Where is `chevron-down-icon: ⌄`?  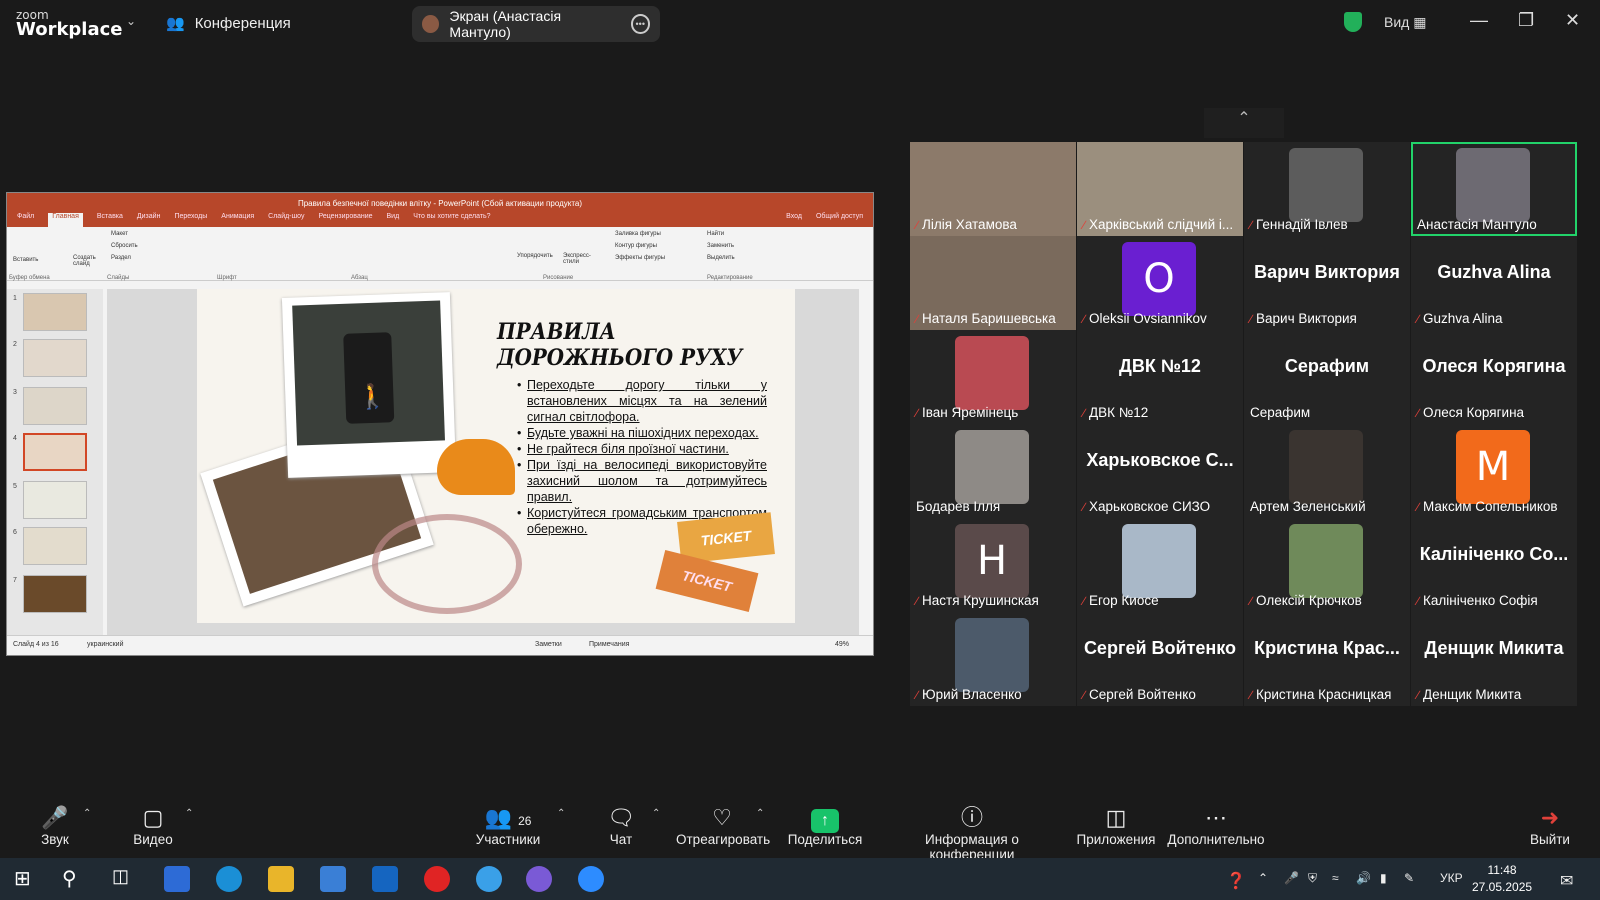 chevron-down-icon: ⌄ is located at coordinates (131, 21).